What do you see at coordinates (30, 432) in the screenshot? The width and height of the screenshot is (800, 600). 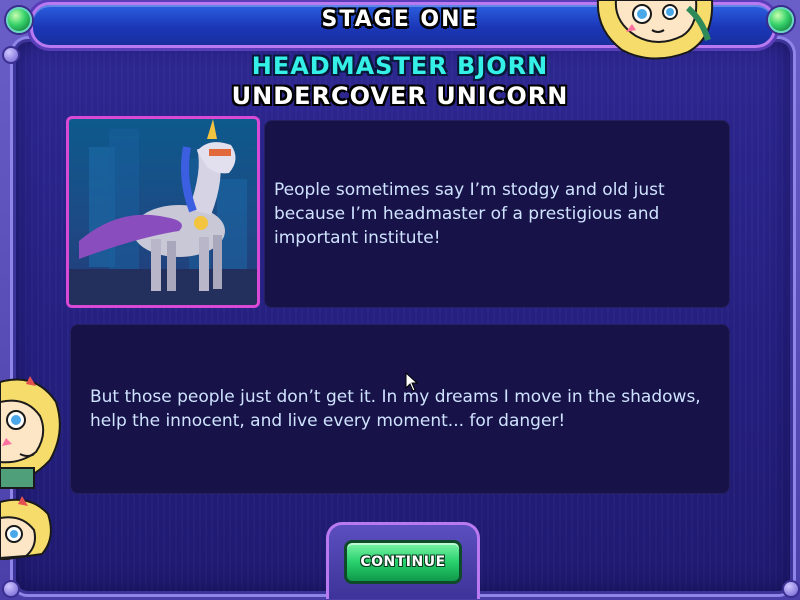 I see `mascot-left-icon` at bounding box center [30, 432].